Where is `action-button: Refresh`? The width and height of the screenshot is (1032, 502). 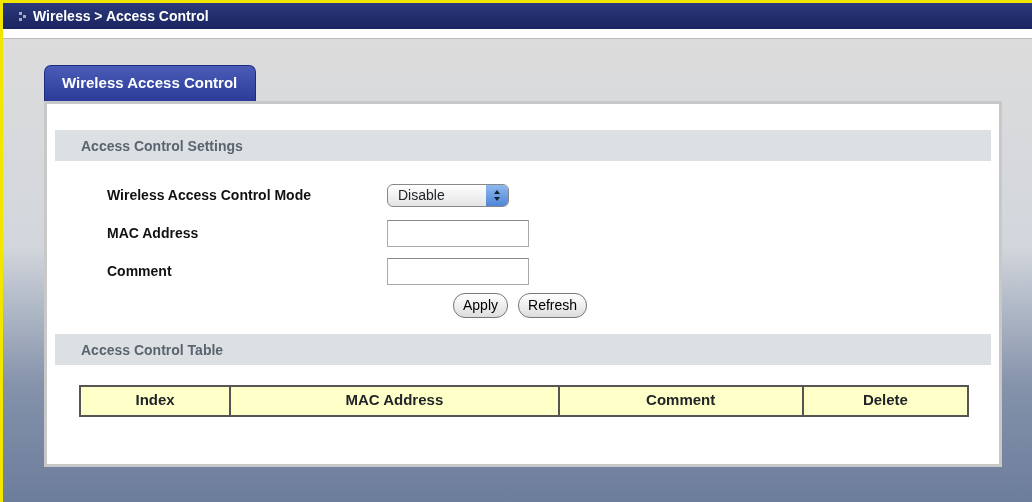
action-button: Refresh is located at coordinates (553, 305).